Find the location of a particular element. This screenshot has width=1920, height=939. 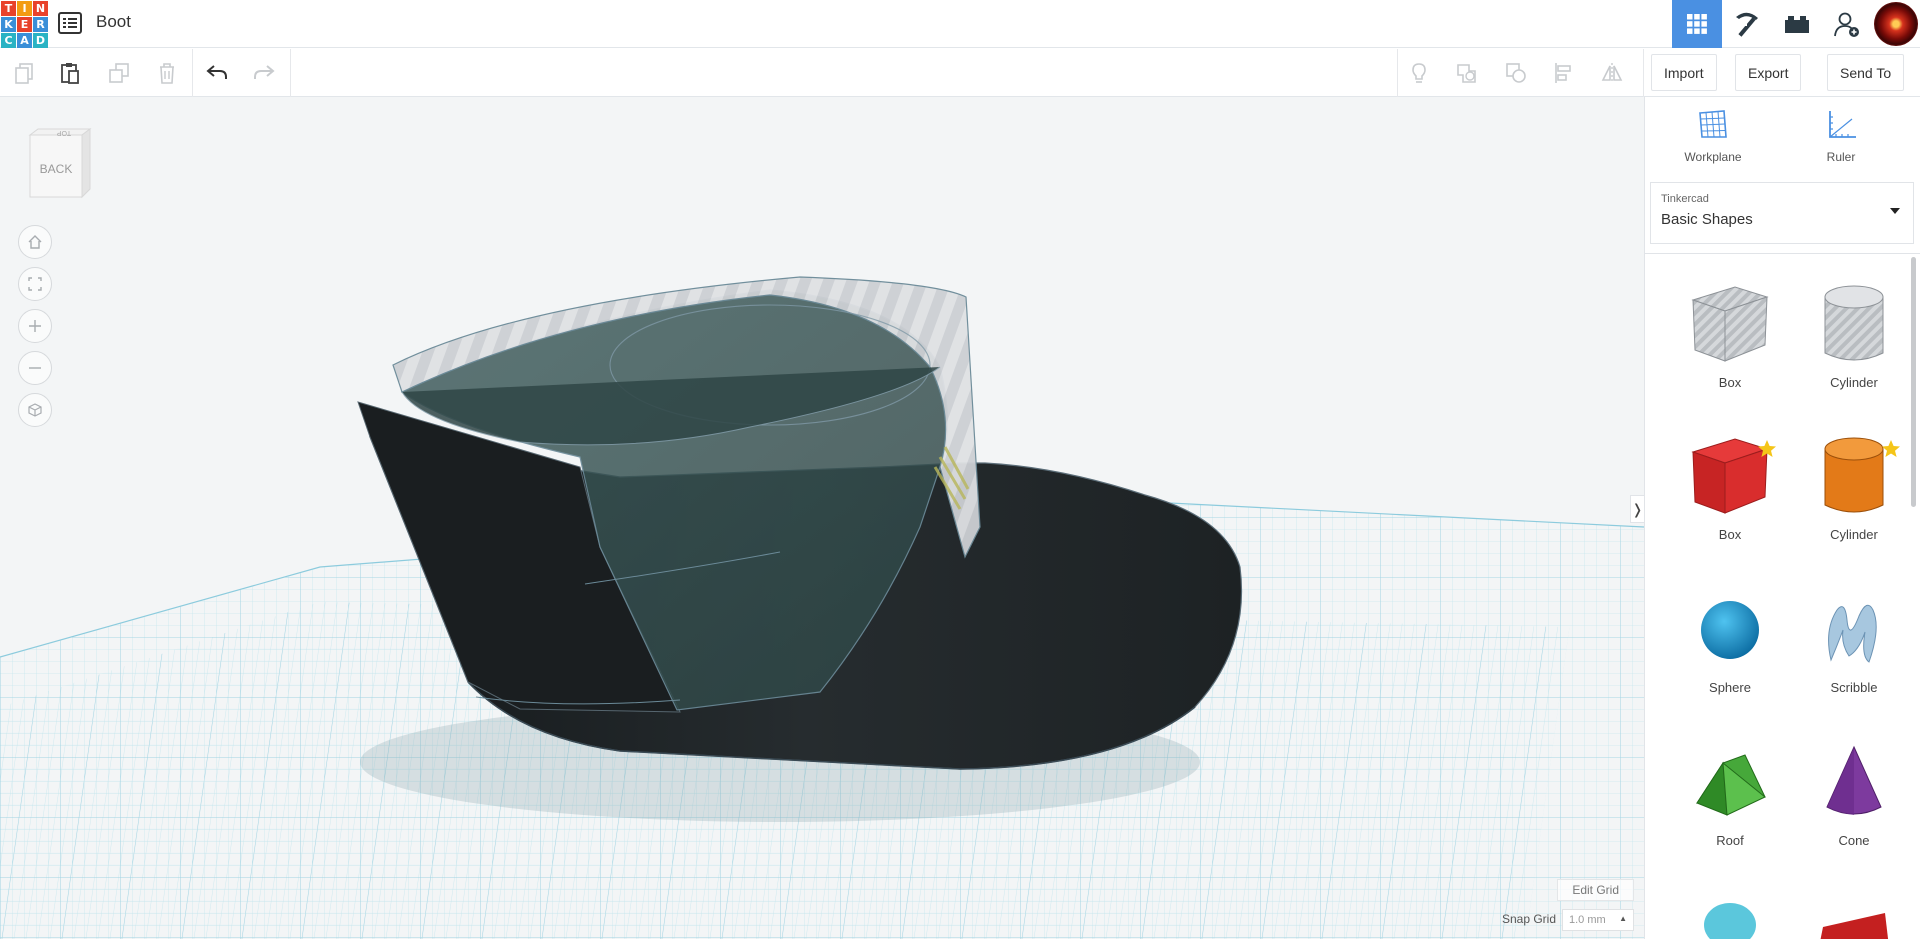

home-icon is located at coordinates (35, 242).